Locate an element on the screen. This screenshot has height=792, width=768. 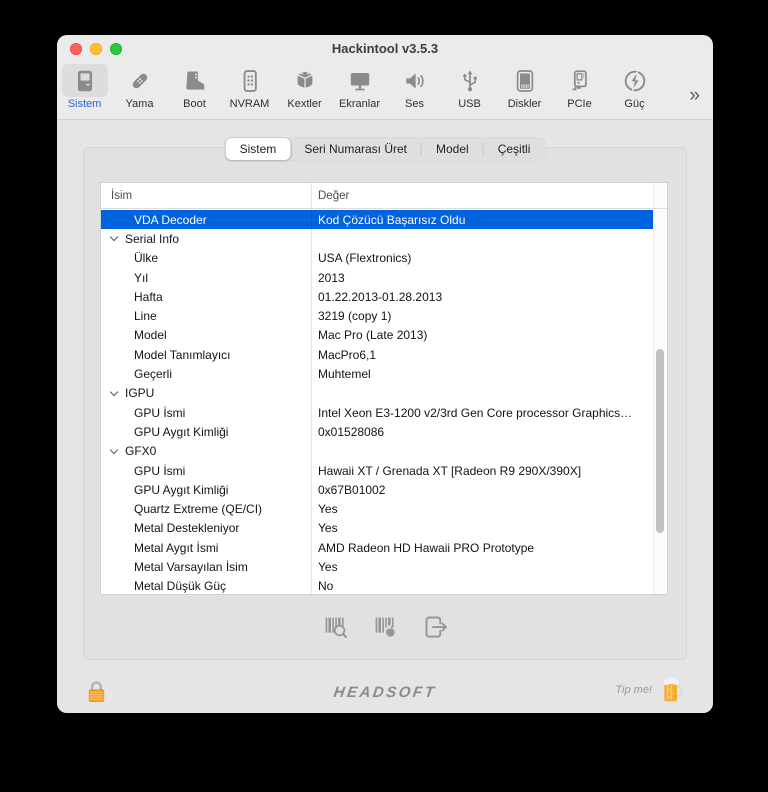
row-name: Metal Düşük Güç is located at coordinates (180, 586).